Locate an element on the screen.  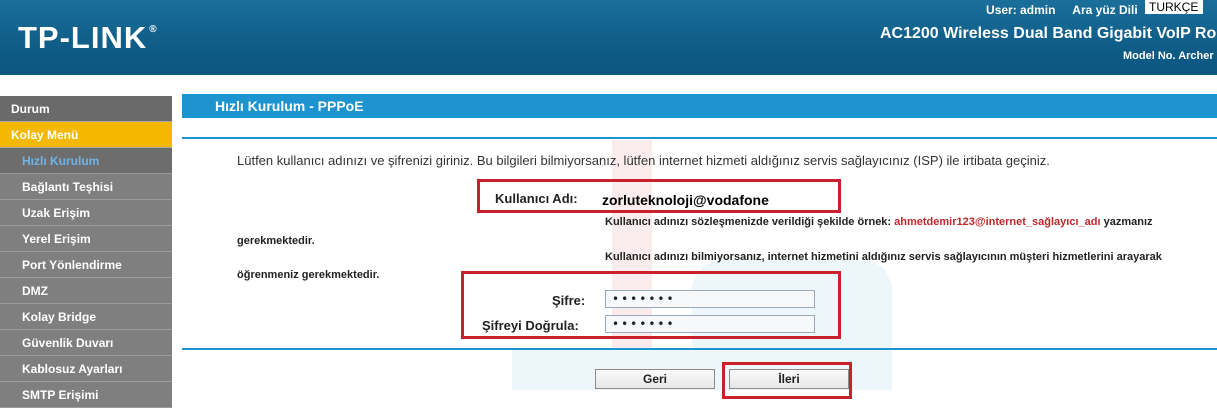
sidebar-item-yerel-erisim: Yerel Erişim is located at coordinates (86, 239).